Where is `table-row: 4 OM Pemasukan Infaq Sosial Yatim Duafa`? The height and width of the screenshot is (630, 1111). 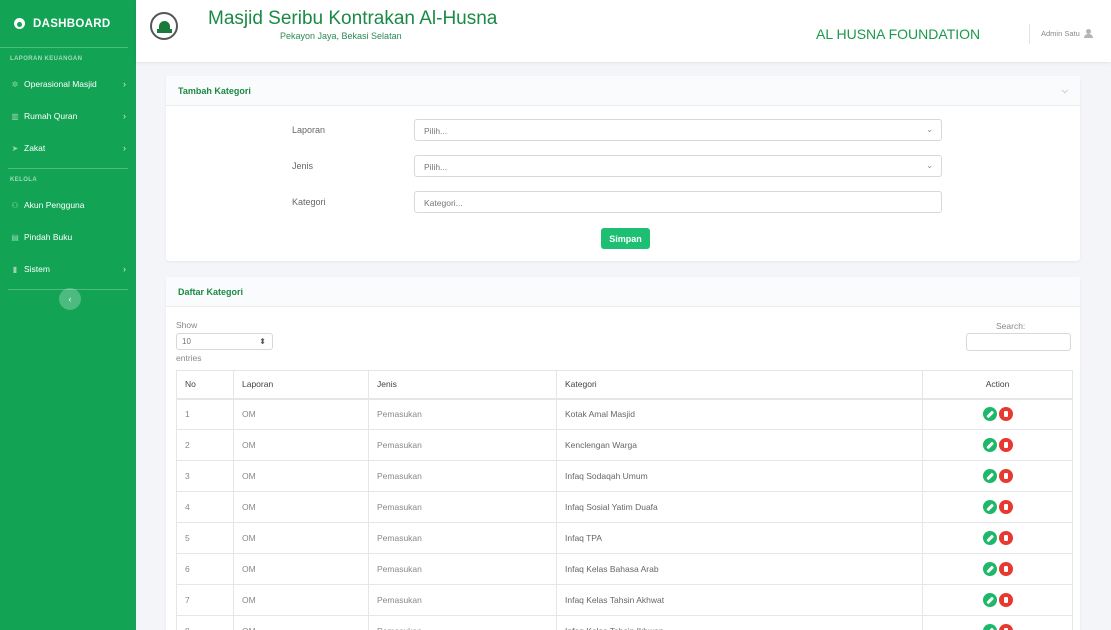
table-row: 4 OM Pemasukan Infaq Sosial Yatim Duafa is located at coordinates (624, 507).